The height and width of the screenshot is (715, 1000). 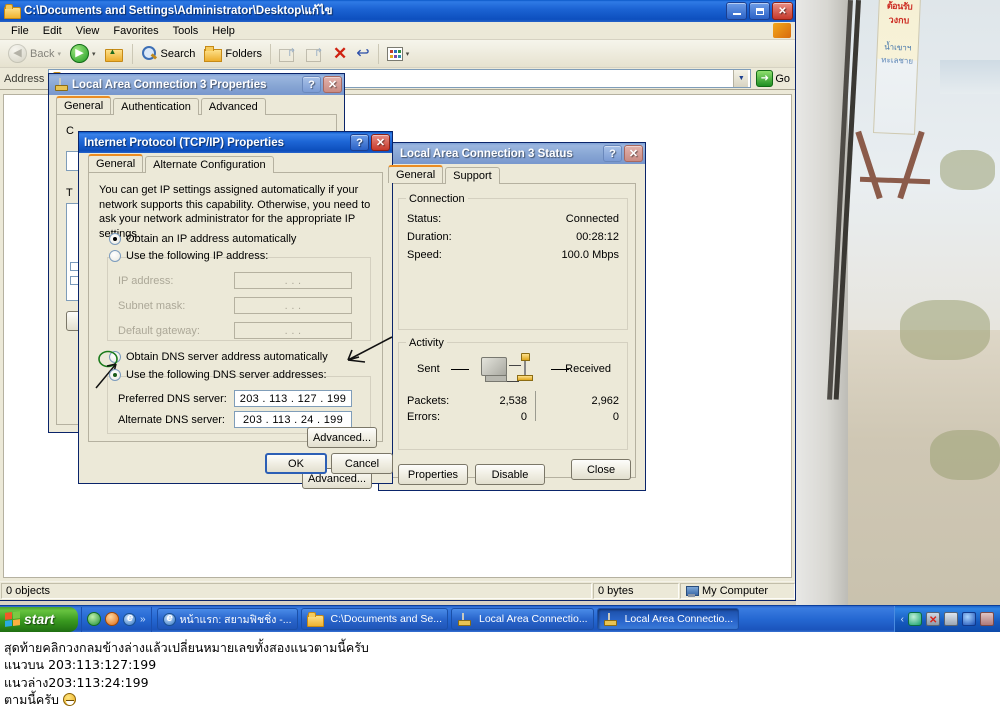 I want to click on obtain-dns-auto-radio-row: Obtain DNS server address automatically, so click(x=218, y=357).